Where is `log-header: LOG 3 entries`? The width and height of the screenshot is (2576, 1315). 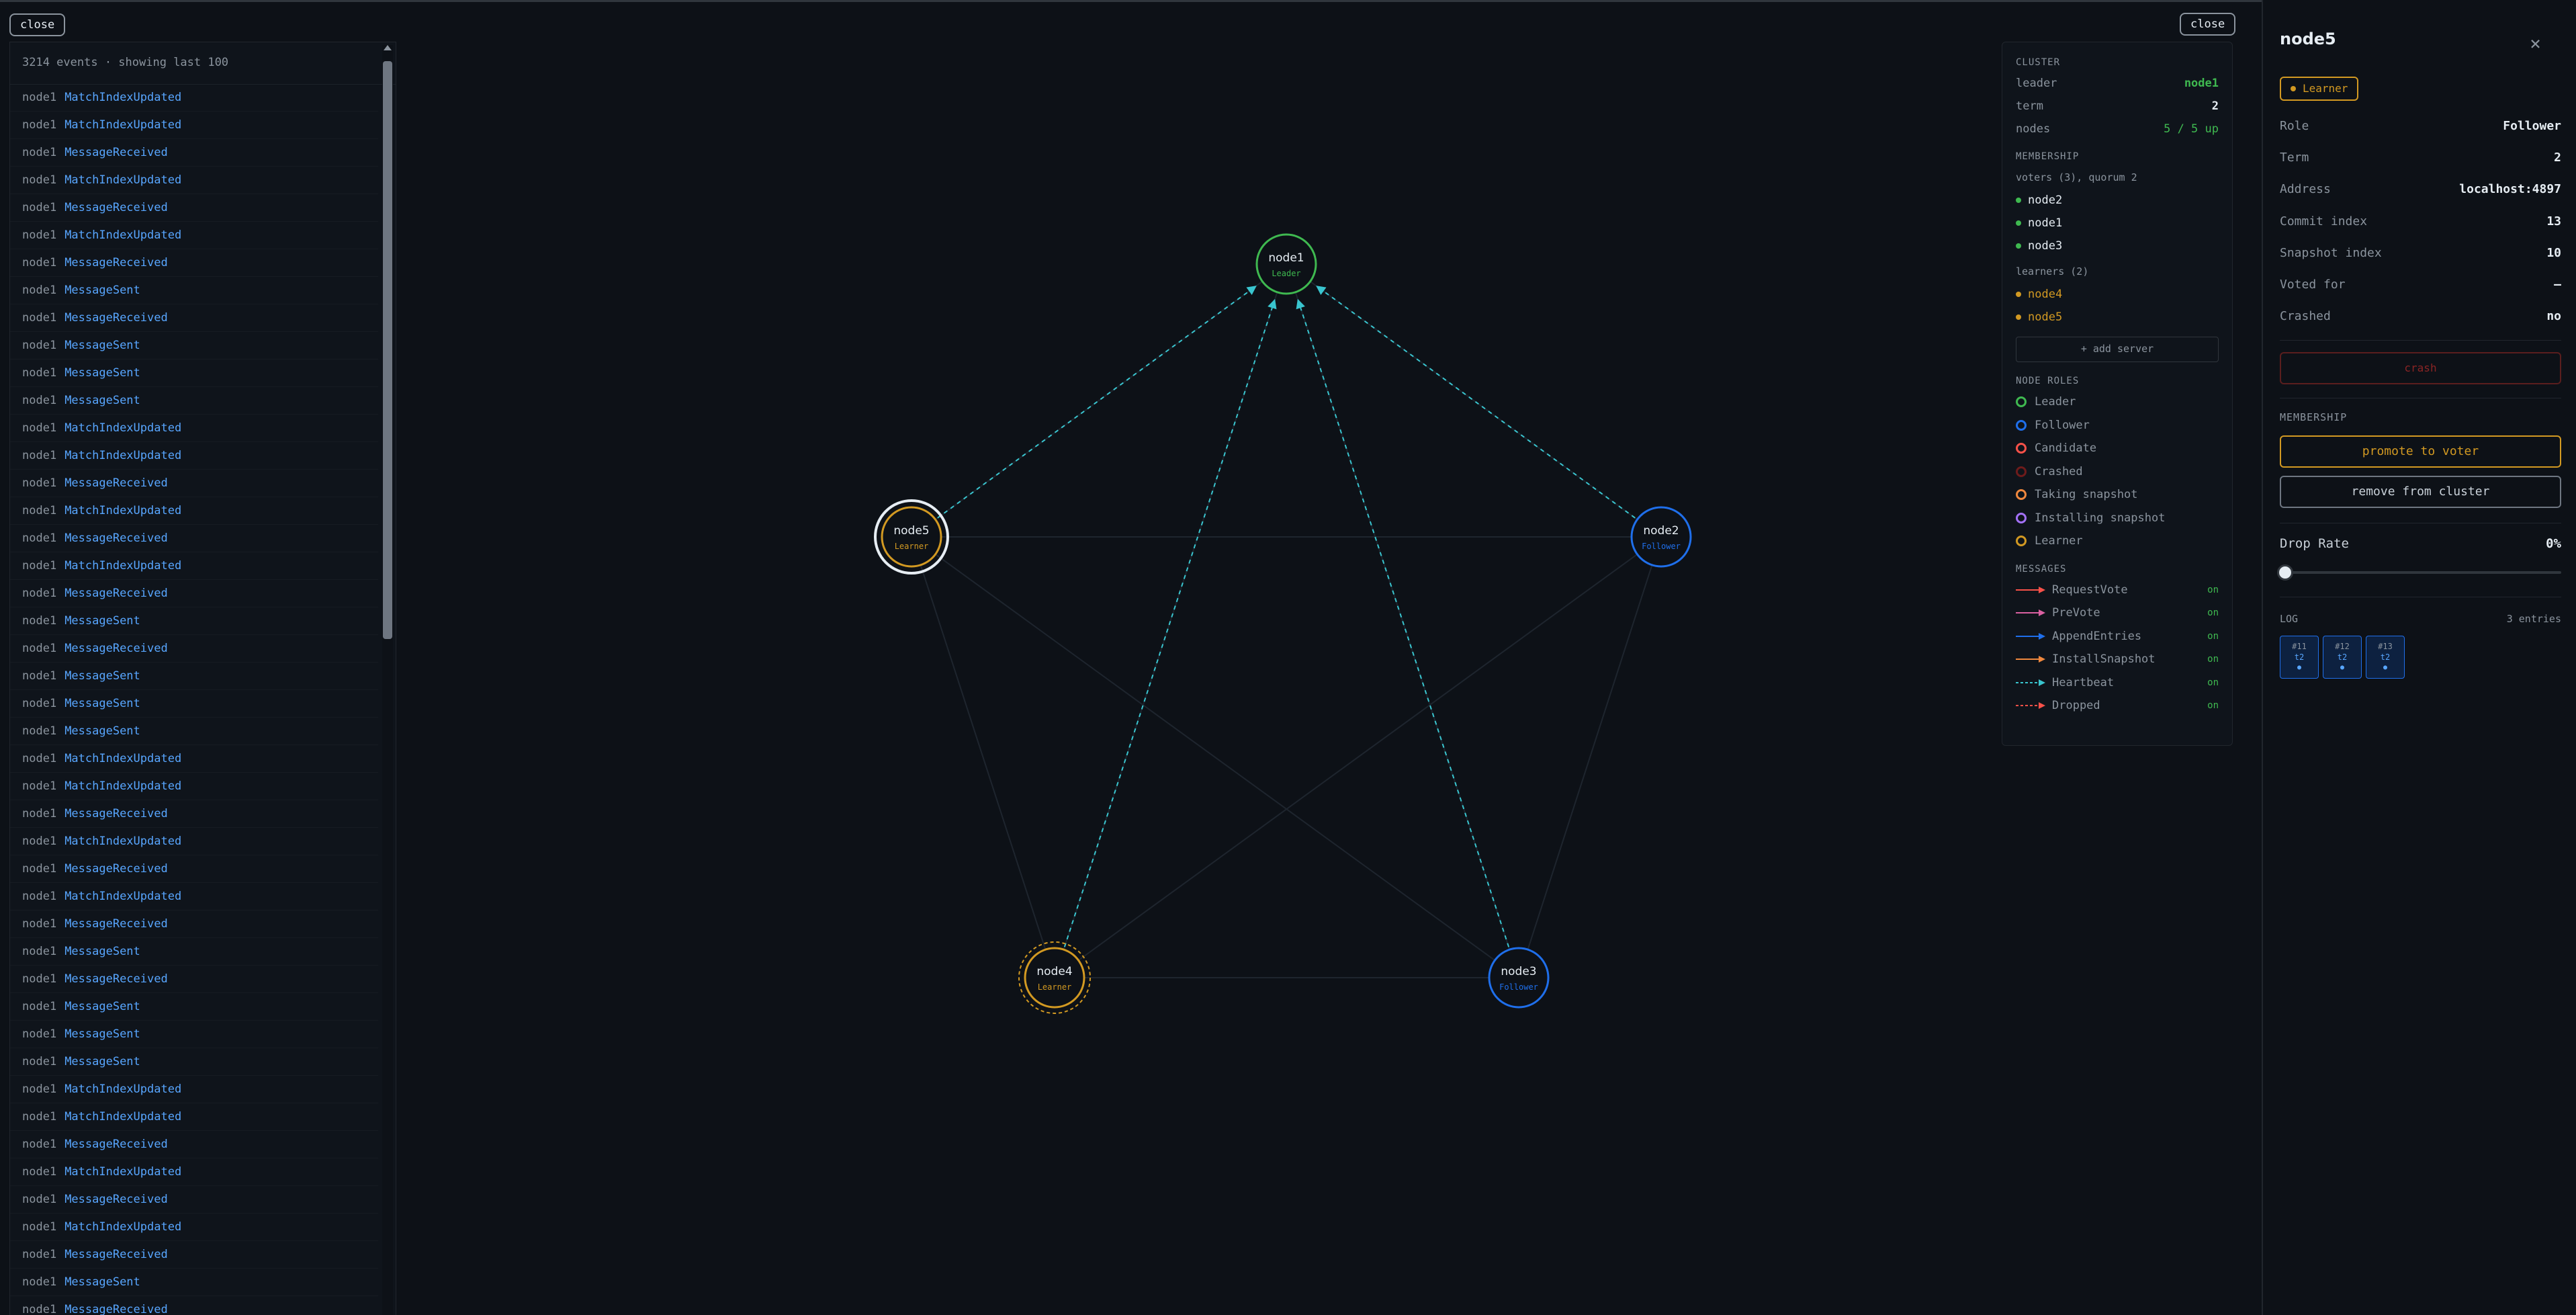
log-header: LOG 3 entries is located at coordinates (2421, 619).